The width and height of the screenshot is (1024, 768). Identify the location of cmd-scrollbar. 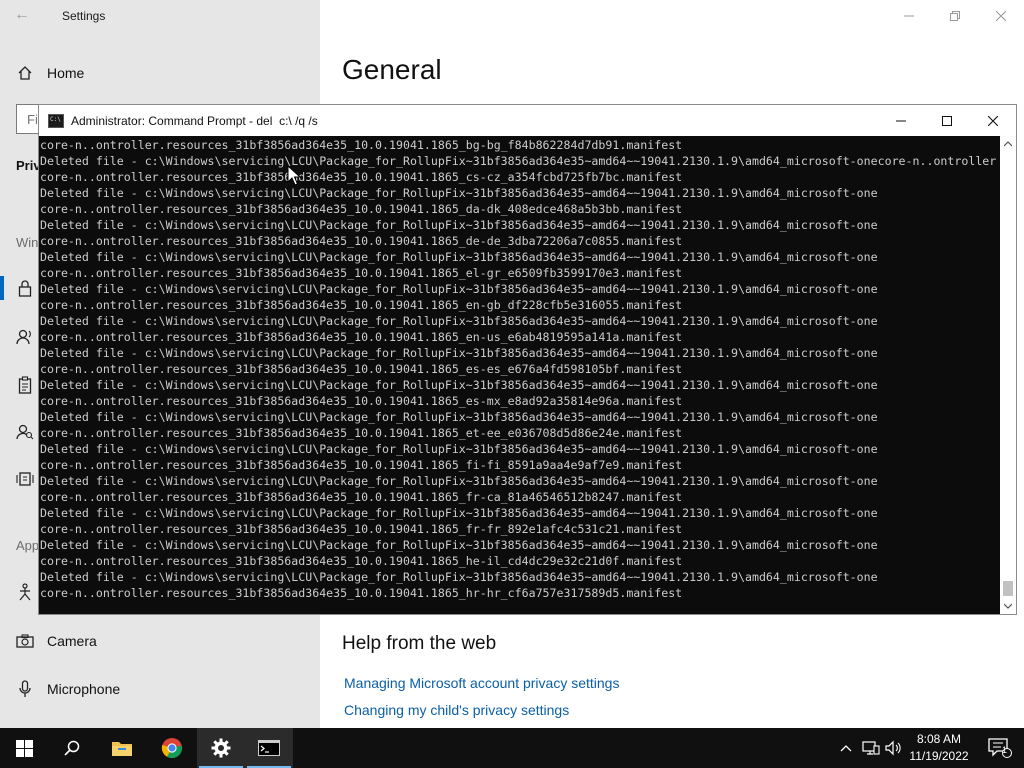
(1008, 375).